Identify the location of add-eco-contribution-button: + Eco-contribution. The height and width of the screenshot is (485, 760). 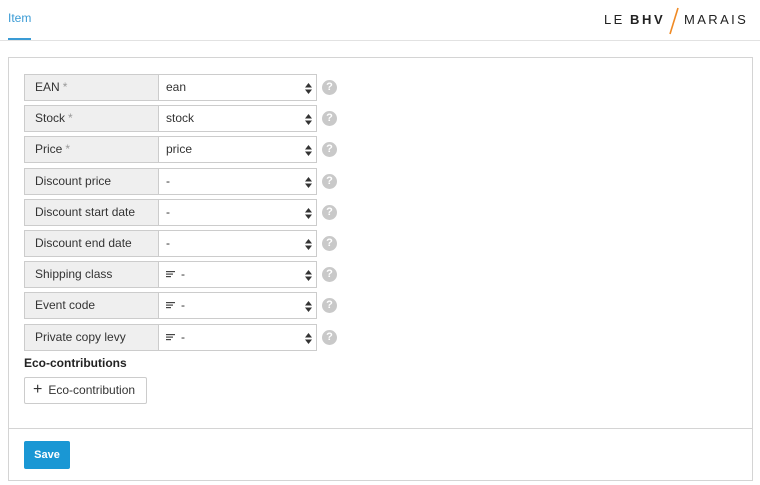
(85, 390).